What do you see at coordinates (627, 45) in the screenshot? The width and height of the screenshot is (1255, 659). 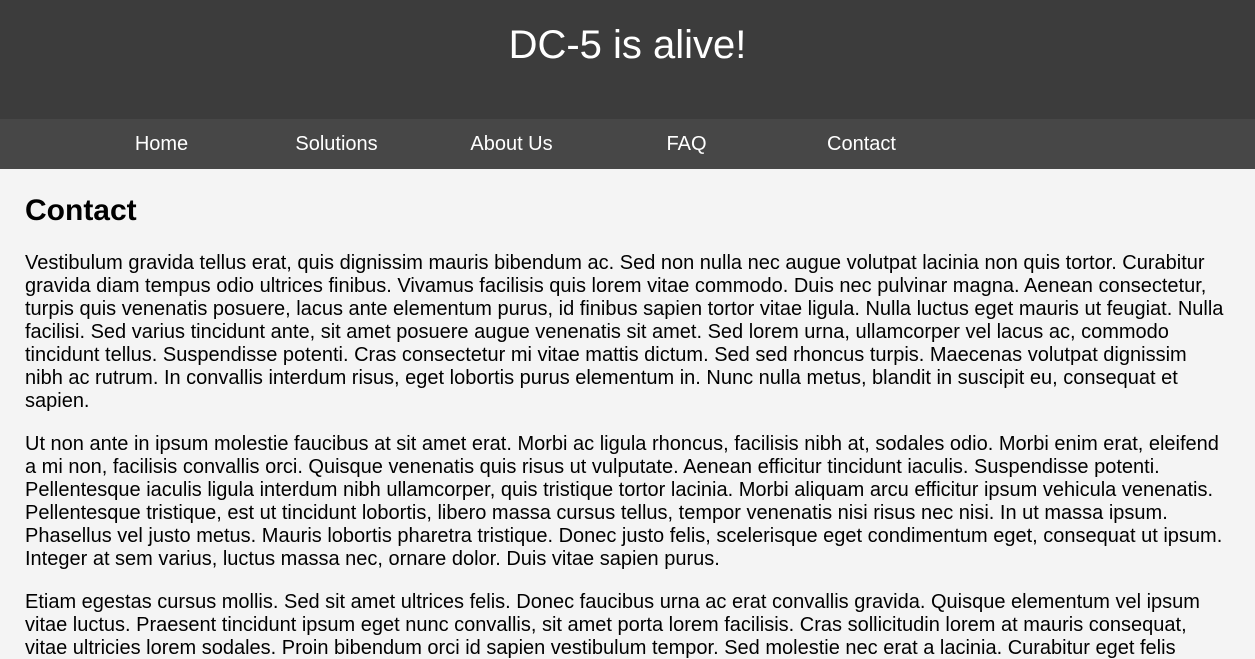 I see `site-title: DC-5 is alive!` at bounding box center [627, 45].